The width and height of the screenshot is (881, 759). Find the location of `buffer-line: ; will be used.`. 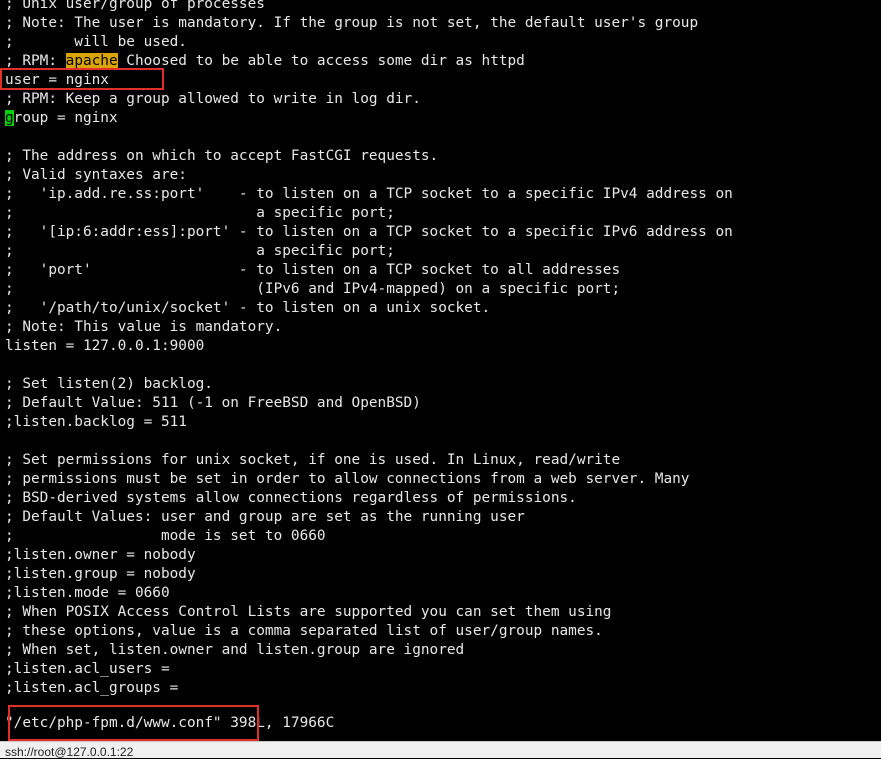

buffer-line: ; will be used. is located at coordinates (96, 42).